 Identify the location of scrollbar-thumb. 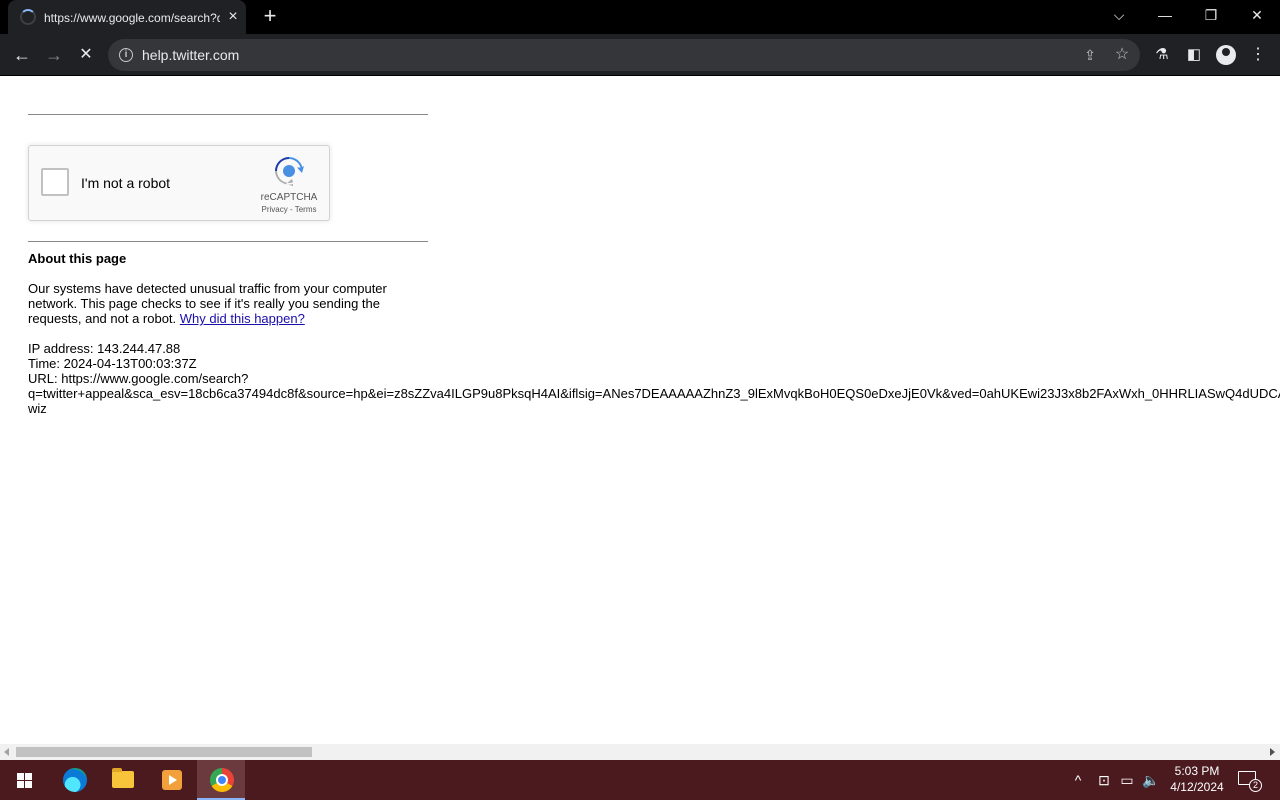
(164, 752).